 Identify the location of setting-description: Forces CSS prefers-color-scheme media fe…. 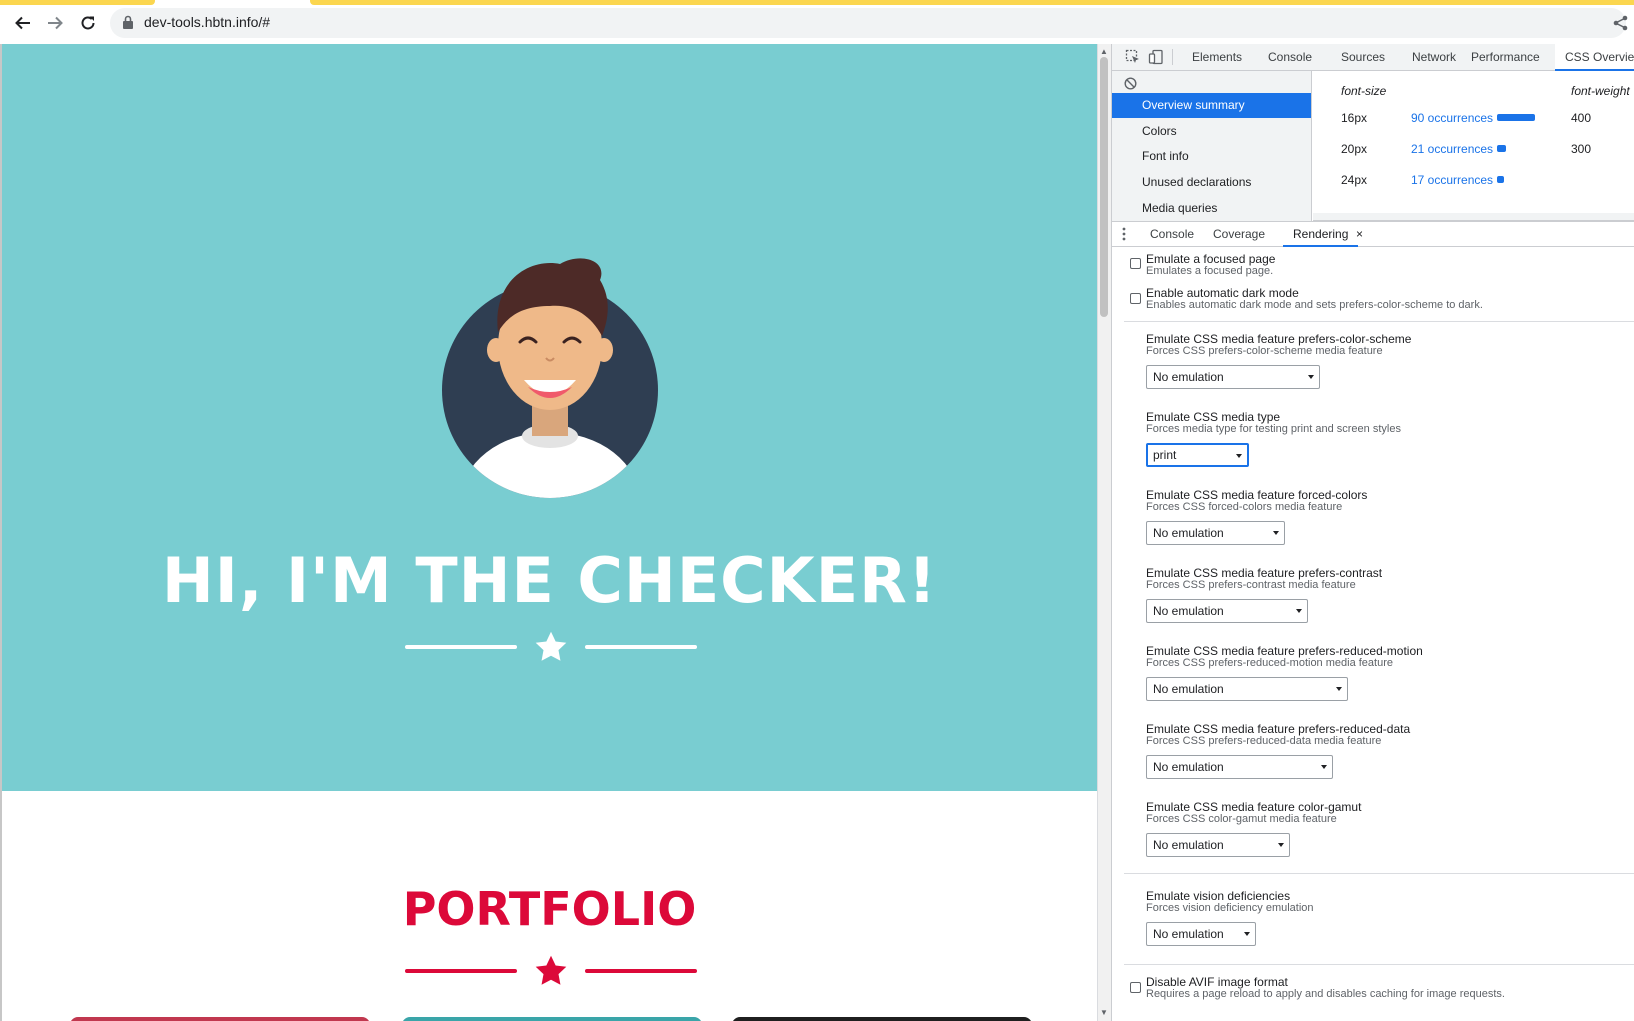
(1264, 351).